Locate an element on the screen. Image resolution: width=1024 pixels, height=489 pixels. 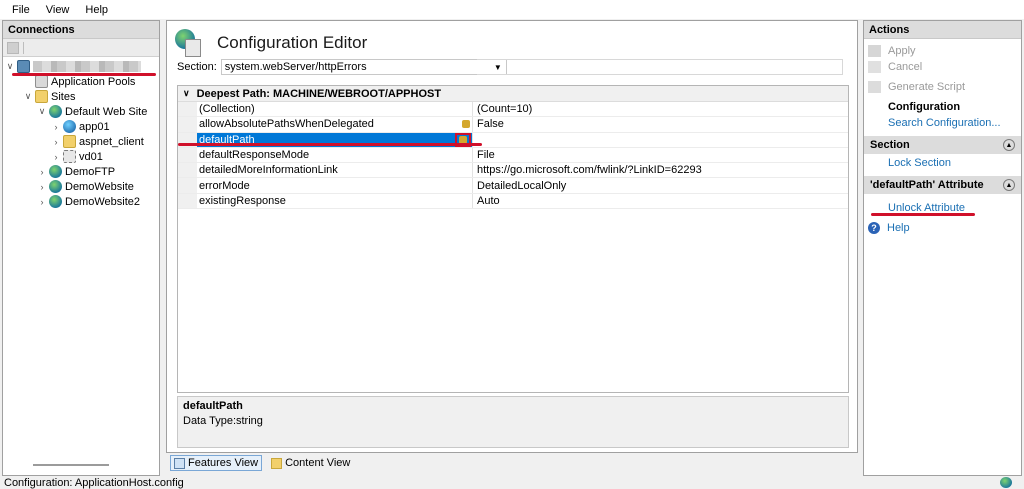
property-row-error-mode: errorMode DetailedLocalOnly is located at coordinates (513, 186).